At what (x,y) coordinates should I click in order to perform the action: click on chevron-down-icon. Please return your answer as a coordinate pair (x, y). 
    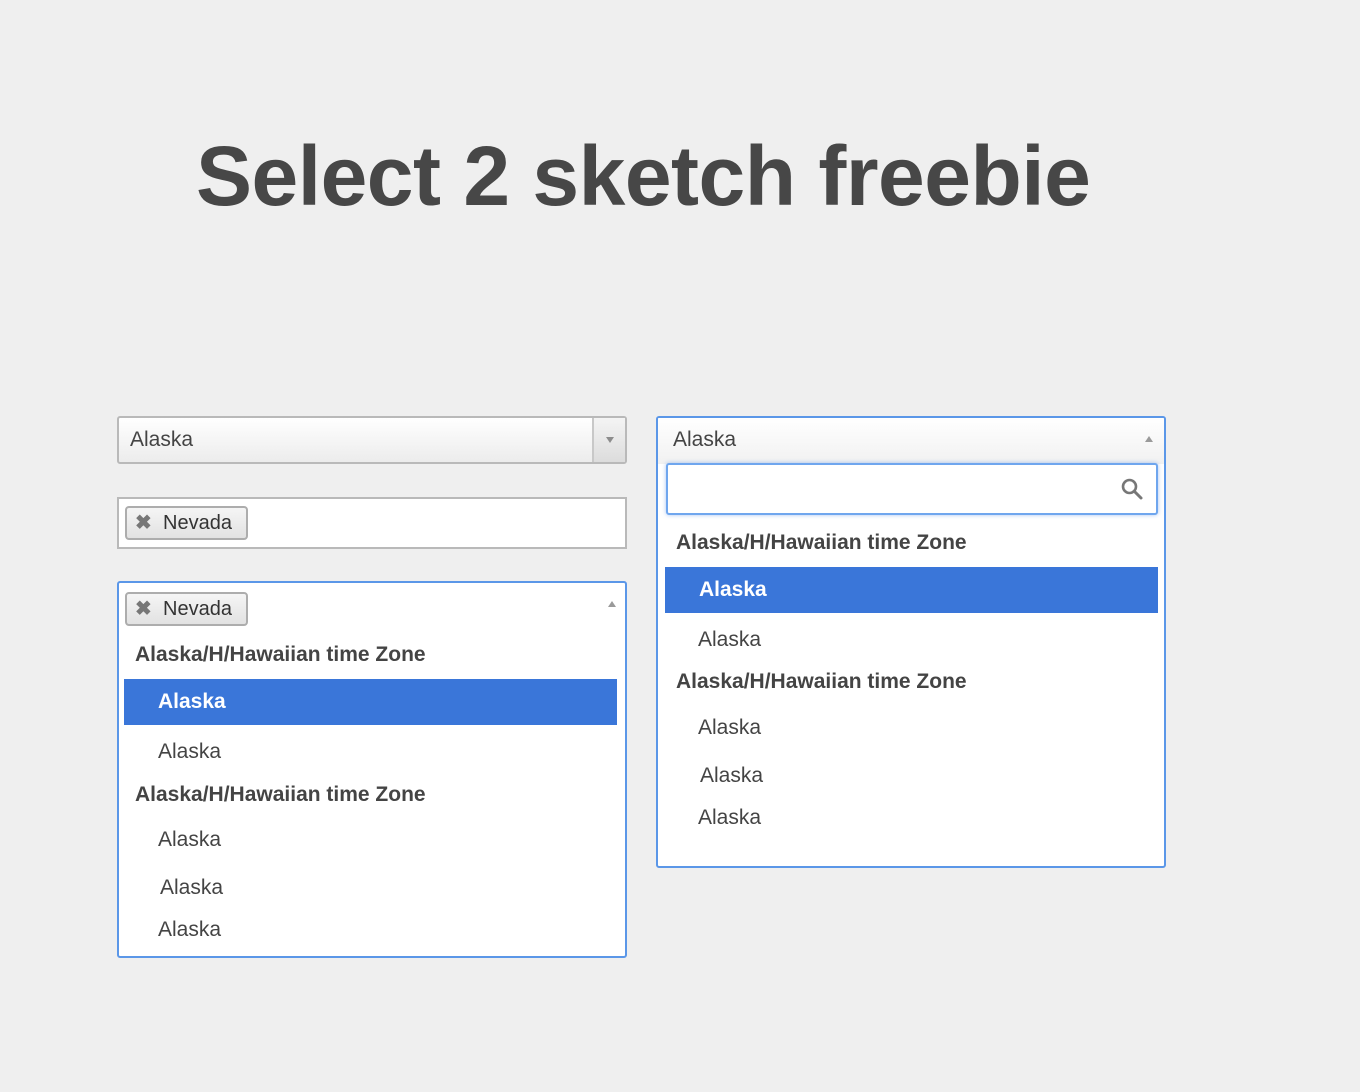
    Looking at the image, I should click on (610, 440).